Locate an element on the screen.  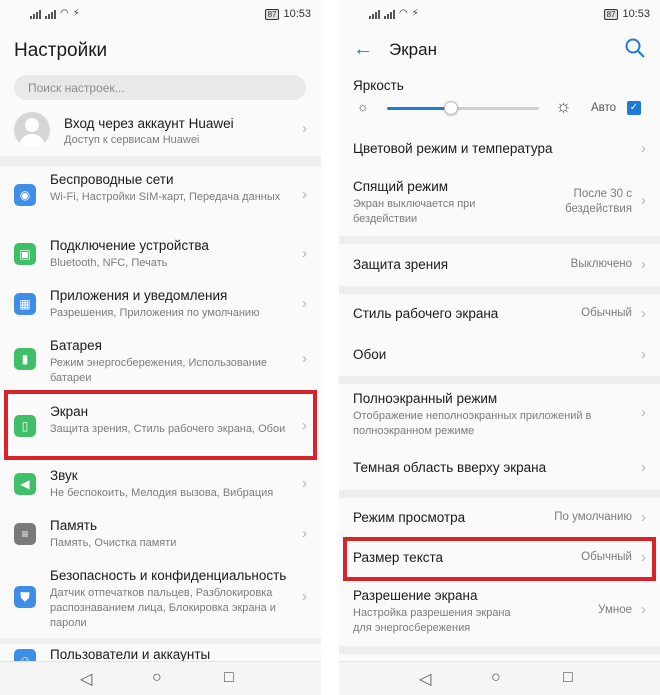
item-title: Безопасность и конфиденциальность is located at coordinates (168, 575).